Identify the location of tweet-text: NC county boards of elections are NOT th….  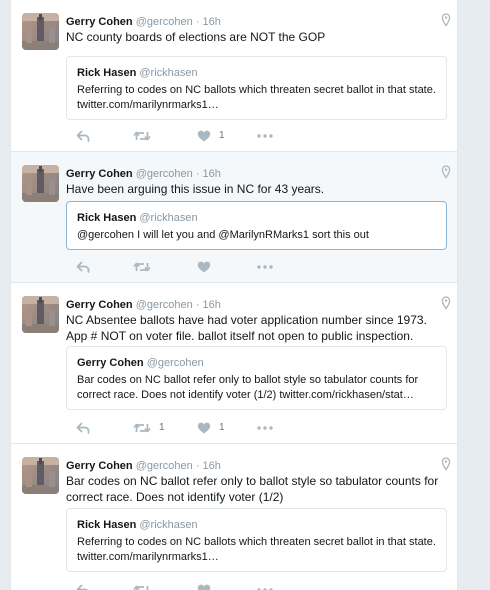
(196, 37).